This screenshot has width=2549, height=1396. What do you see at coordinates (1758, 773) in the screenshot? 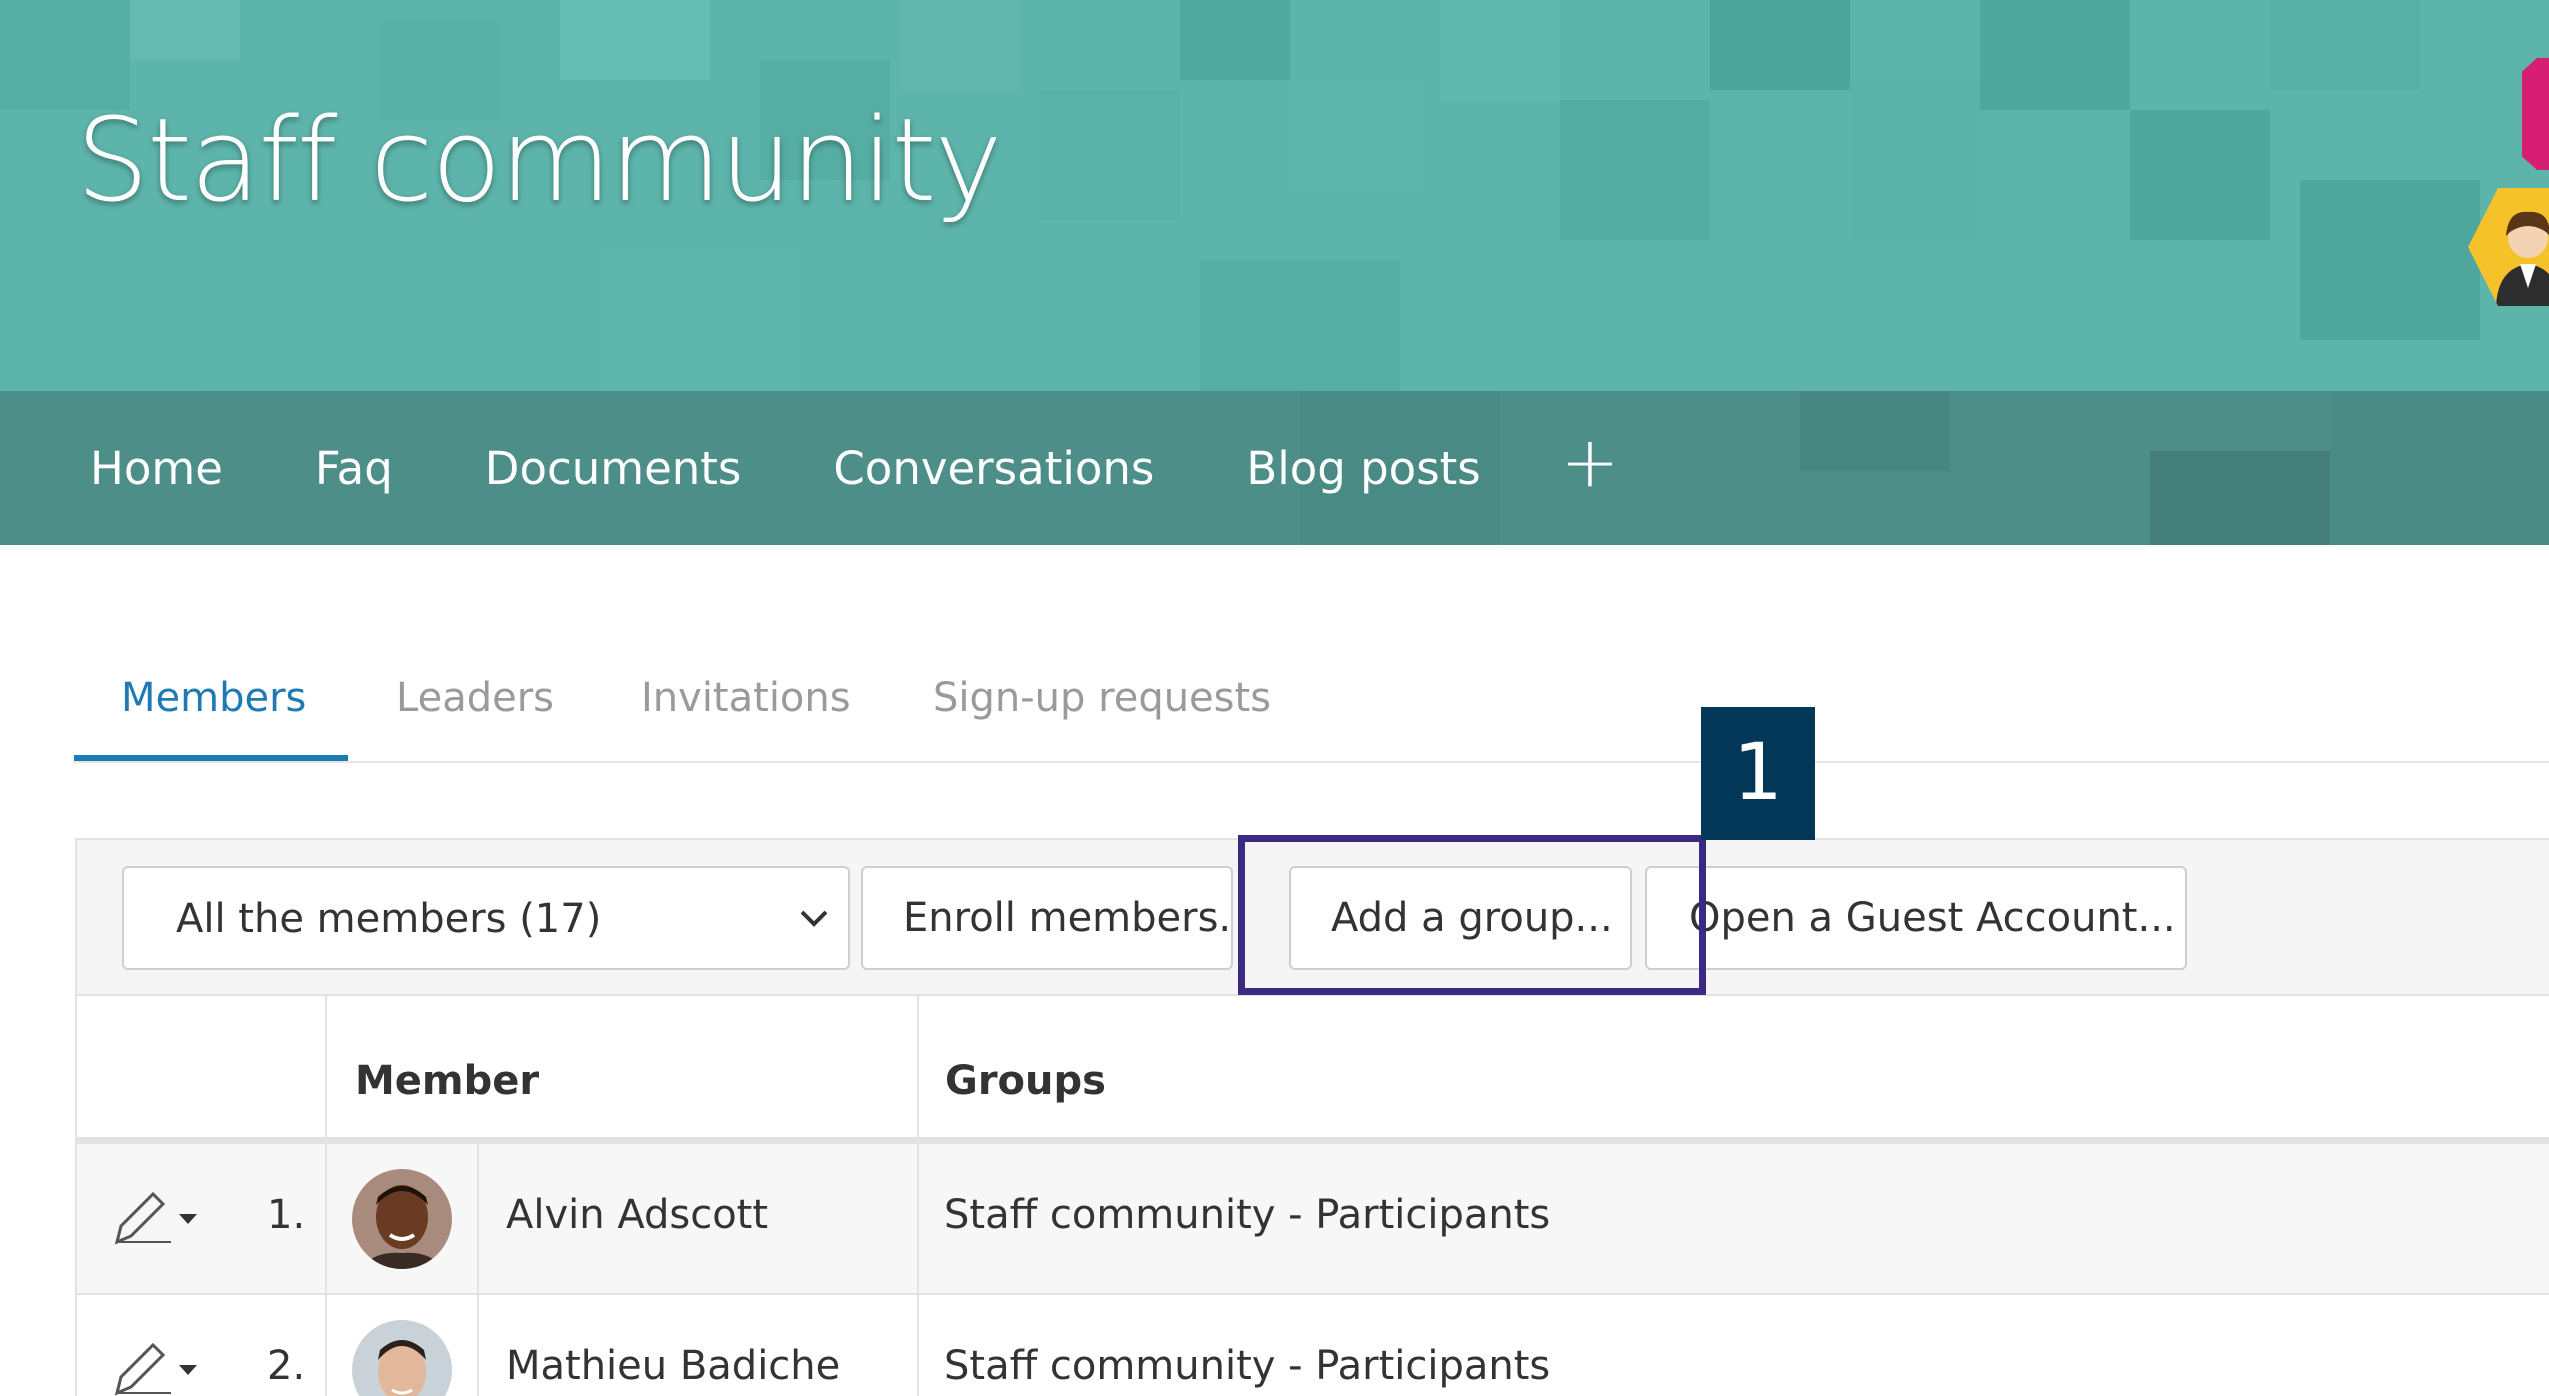
I see `callout-badge: 1` at bounding box center [1758, 773].